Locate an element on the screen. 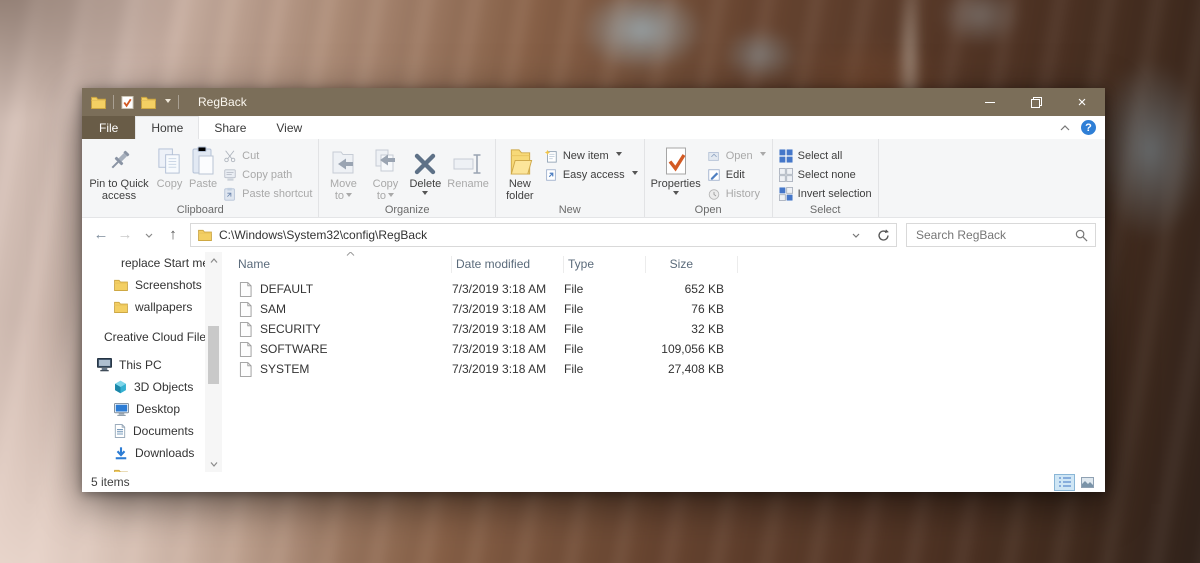 The height and width of the screenshot is (563, 1200). ribbon-group-new: New folder New item Easy access New is located at coordinates (570, 178).